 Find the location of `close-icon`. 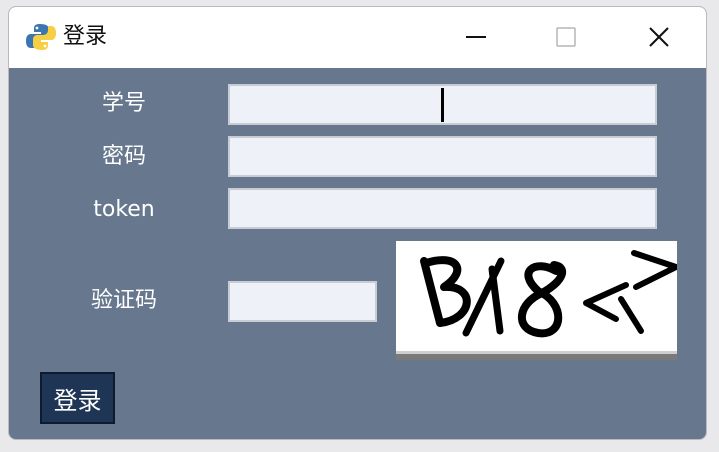

close-icon is located at coordinates (659, 37).